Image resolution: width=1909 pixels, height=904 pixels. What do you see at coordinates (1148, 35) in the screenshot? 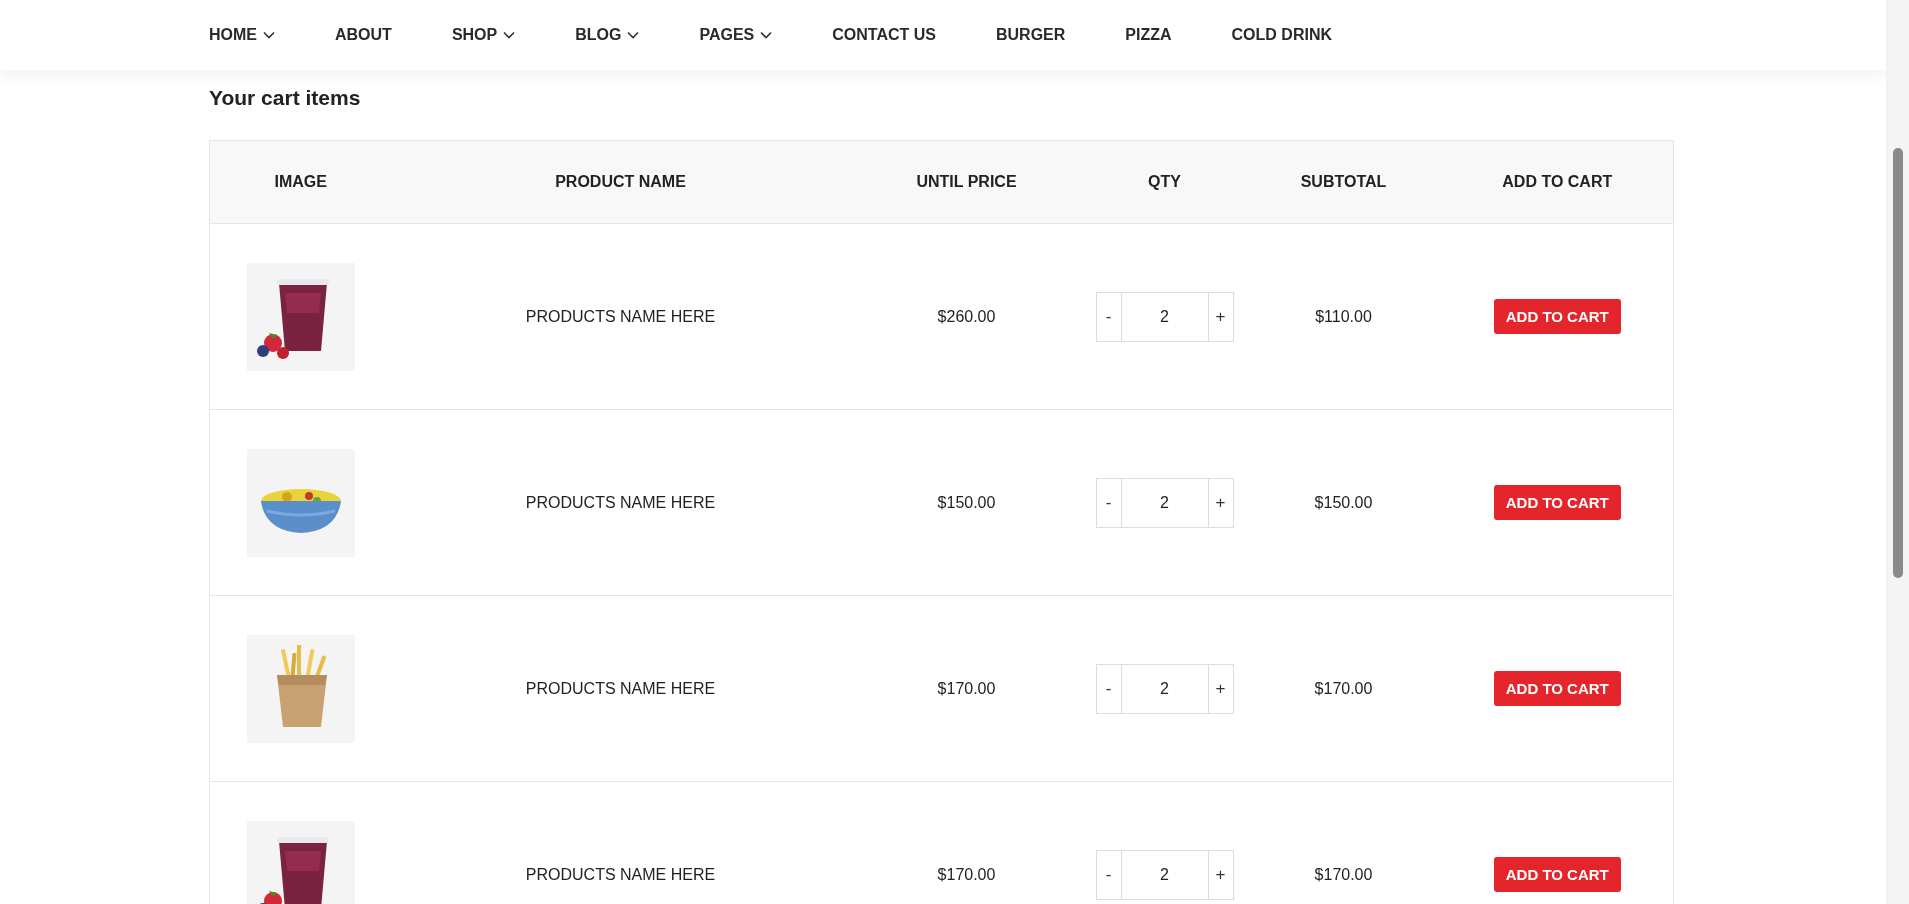
I see `nav-link: PIZZA` at bounding box center [1148, 35].